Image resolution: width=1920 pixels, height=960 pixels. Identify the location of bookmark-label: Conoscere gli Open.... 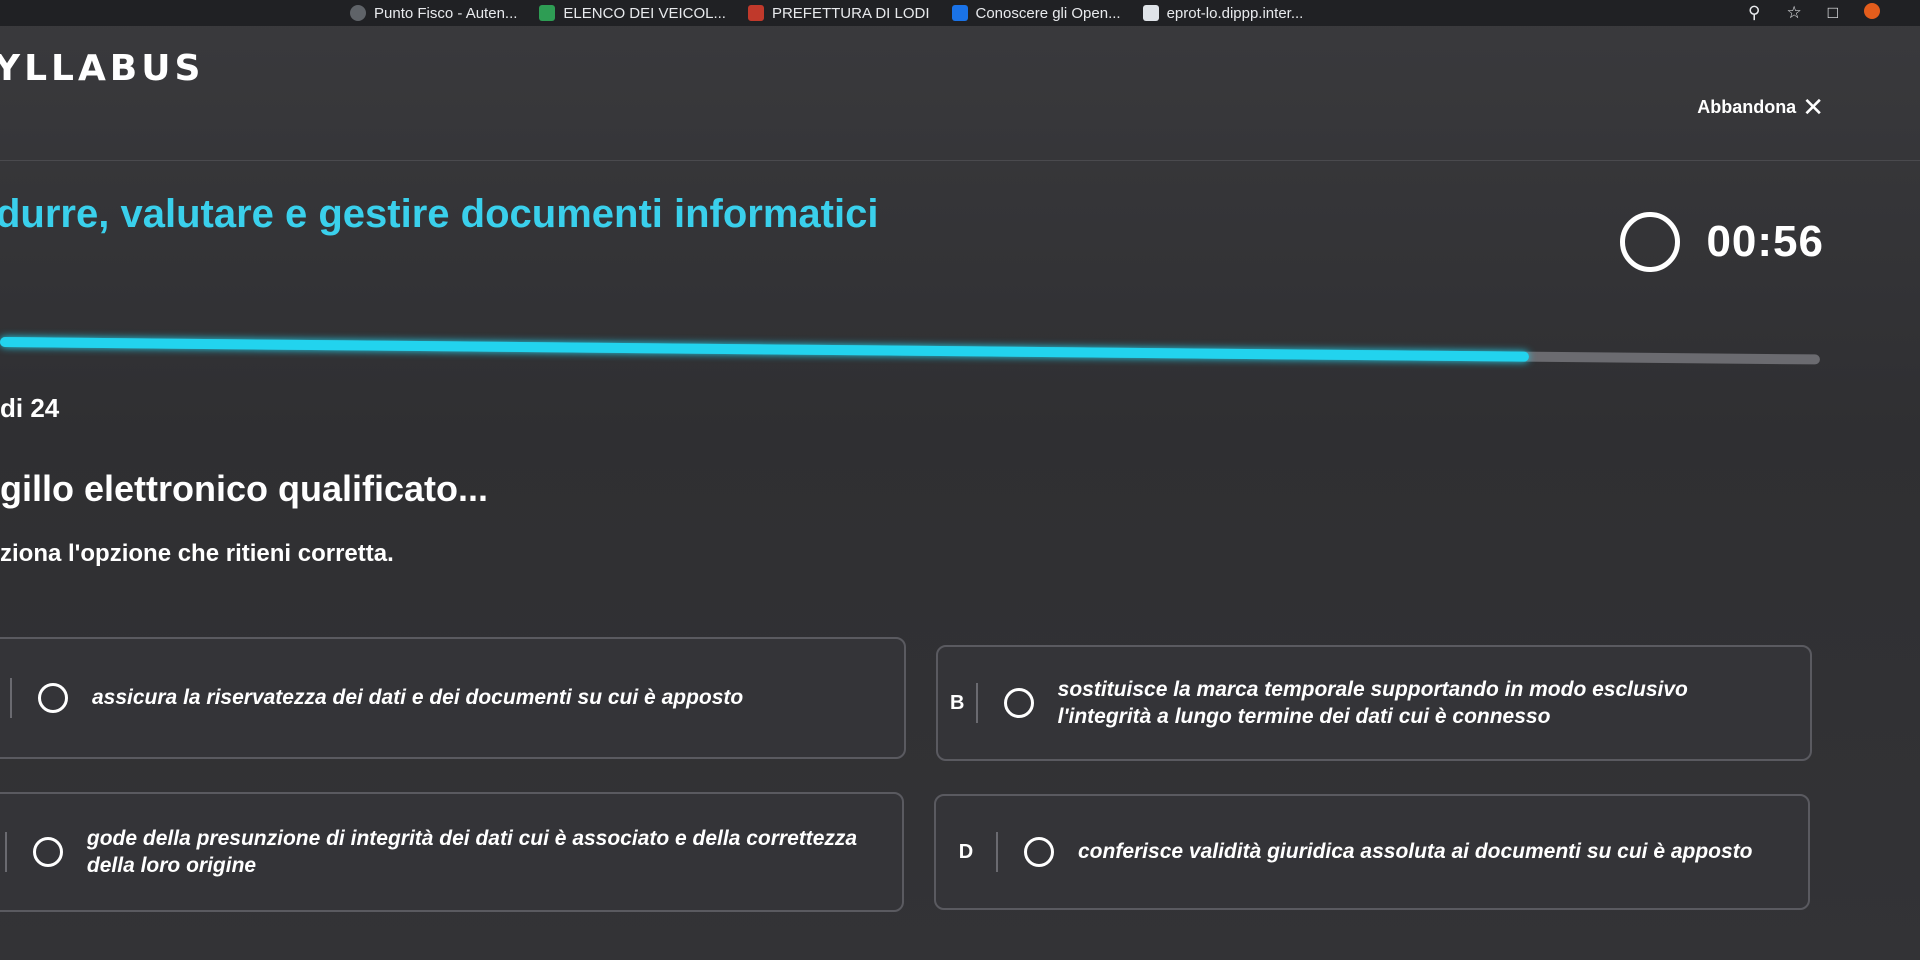
(1048, 13).